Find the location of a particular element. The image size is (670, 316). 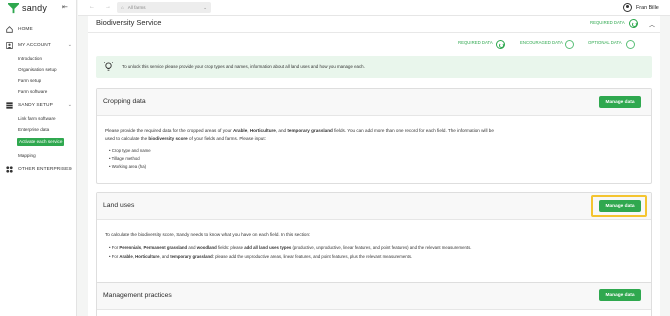

sidebar-item-activate-each-service: Activate each service is located at coordinates (41, 142).